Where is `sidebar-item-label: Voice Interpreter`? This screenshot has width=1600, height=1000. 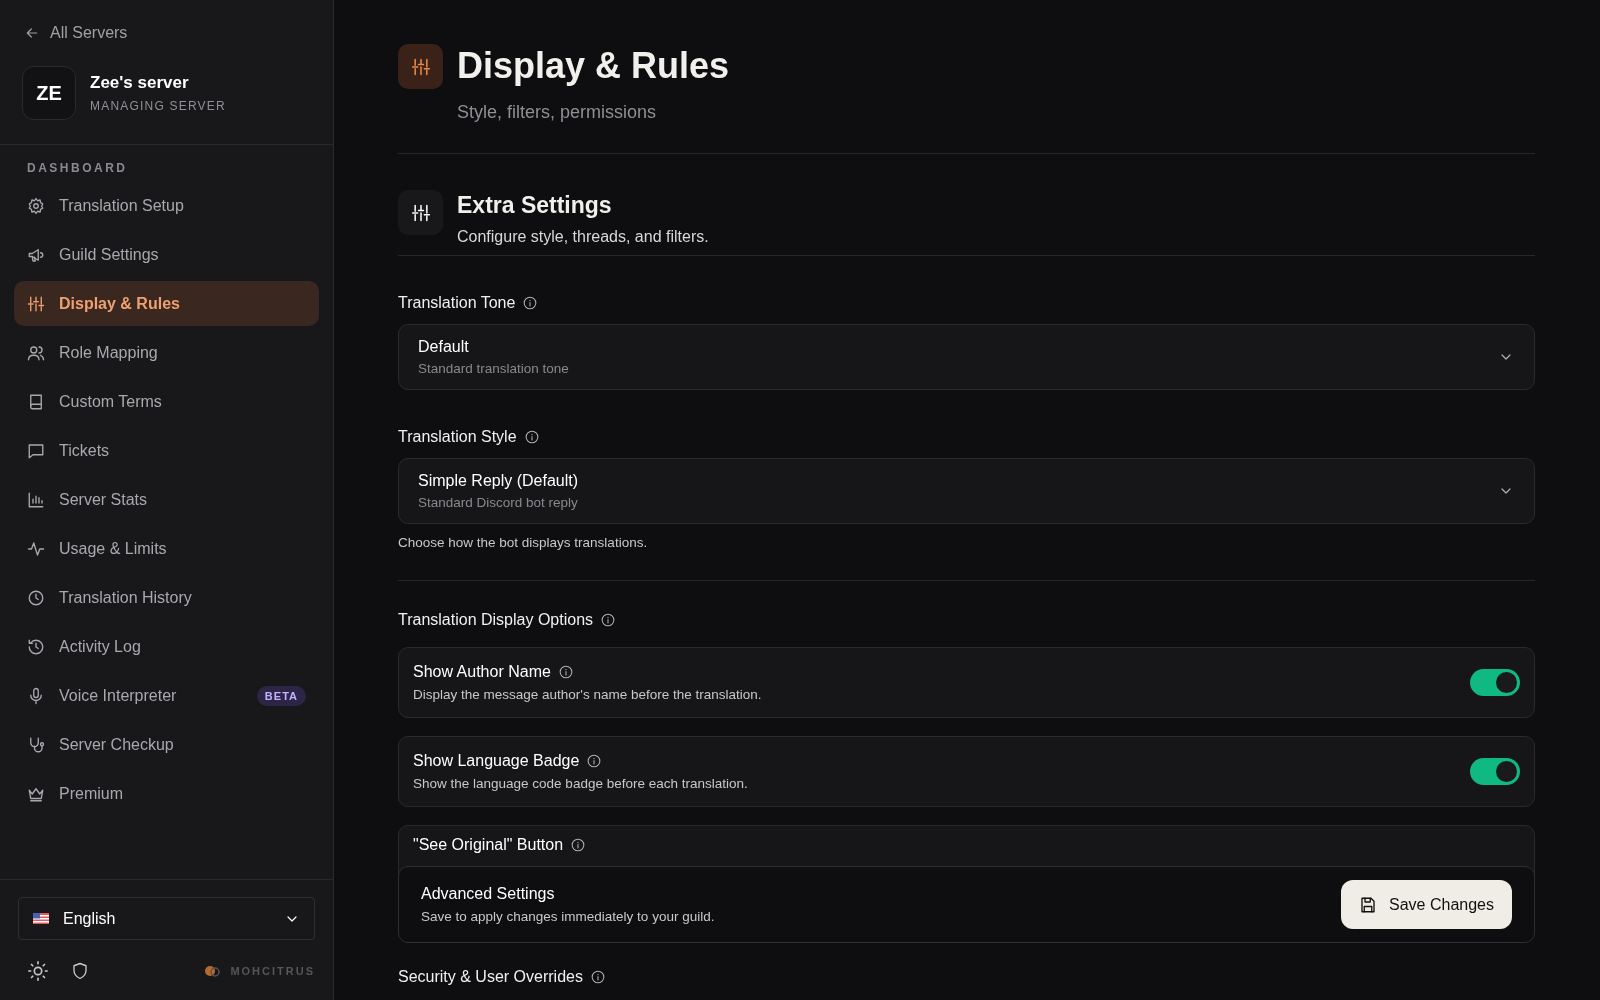
sidebar-item-label: Voice Interpreter is located at coordinates (118, 695).